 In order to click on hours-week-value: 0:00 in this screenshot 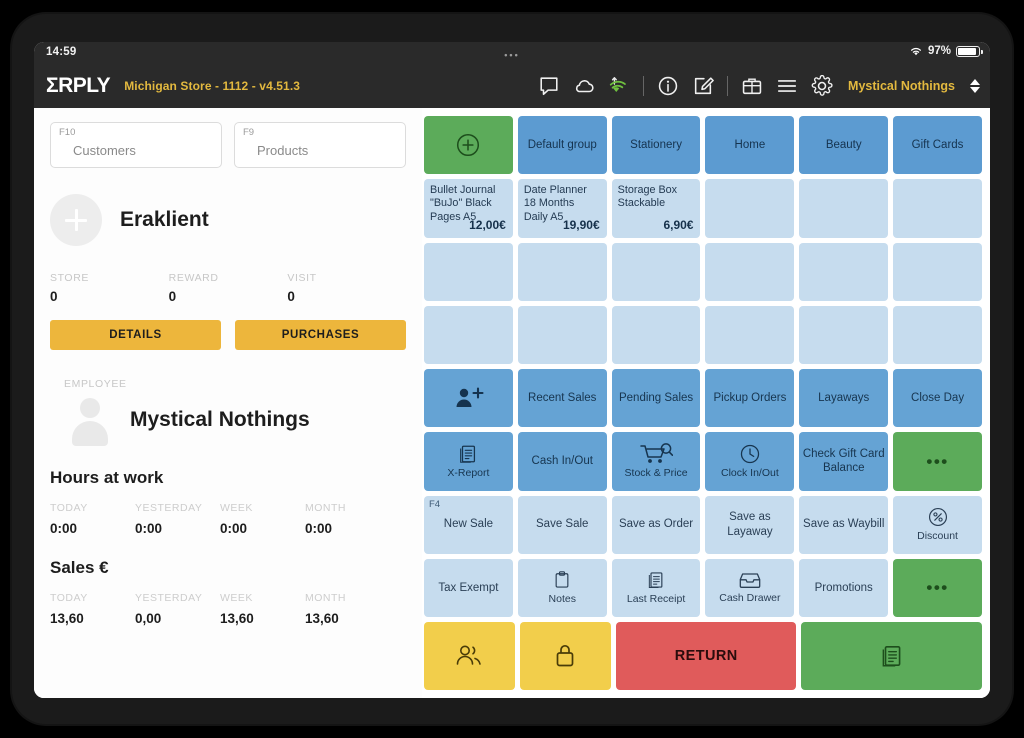, I will do `click(234, 528)`.